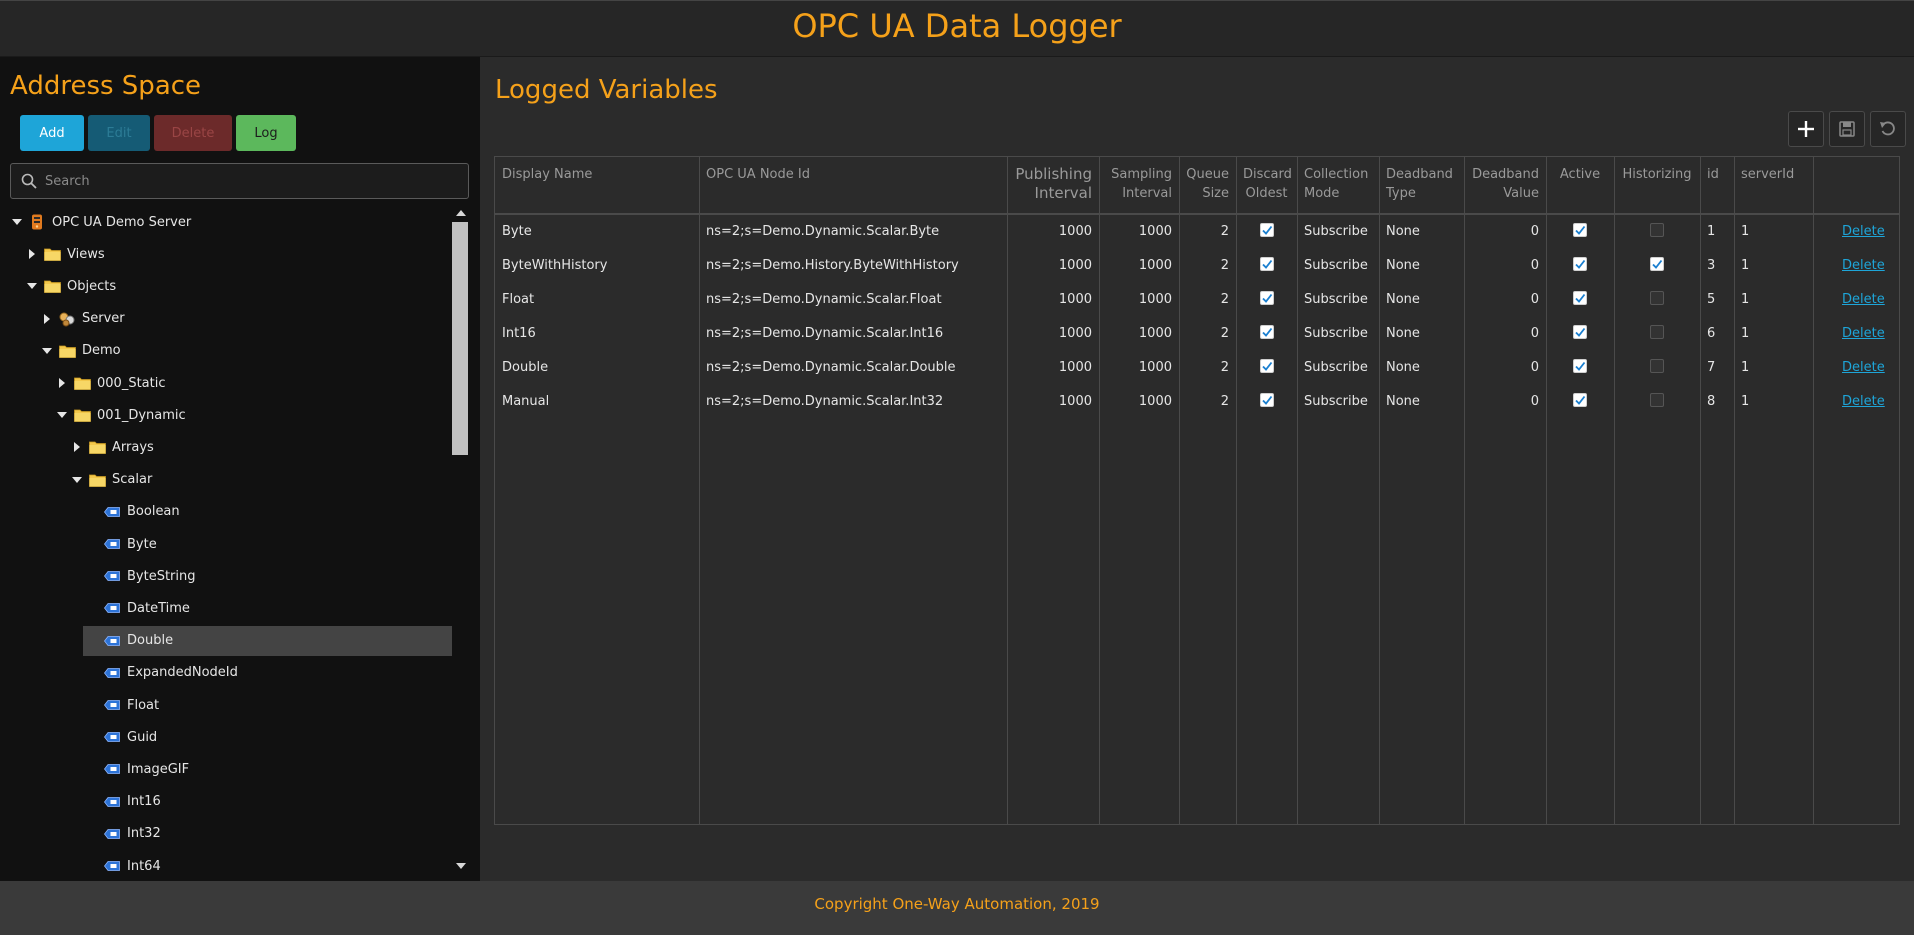 This screenshot has width=1914, height=935. What do you see at coordinates (825, 333) in the screenshot?
I see `cell-nodeId: ns=2;s=Demo.Dynamic.Scalar.Int16` at bounding box center [825, 333].